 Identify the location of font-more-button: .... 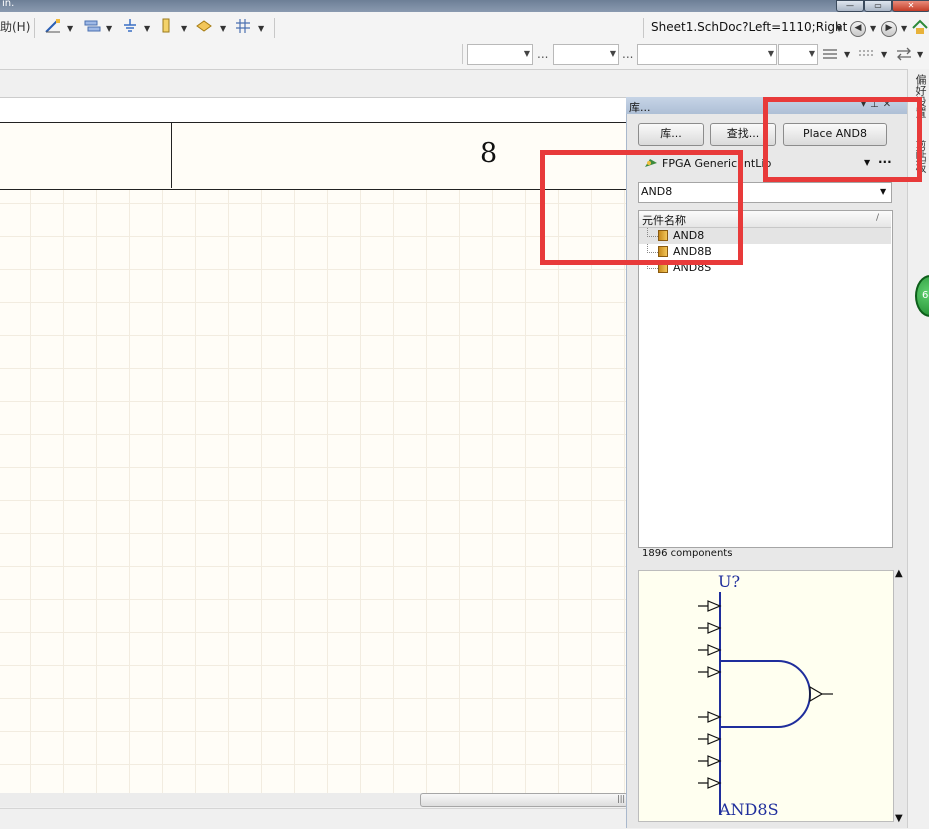
(542, 54).